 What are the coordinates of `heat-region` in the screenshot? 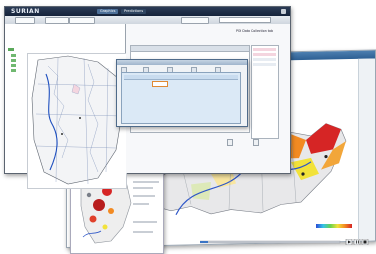 It's located at (201, 191).